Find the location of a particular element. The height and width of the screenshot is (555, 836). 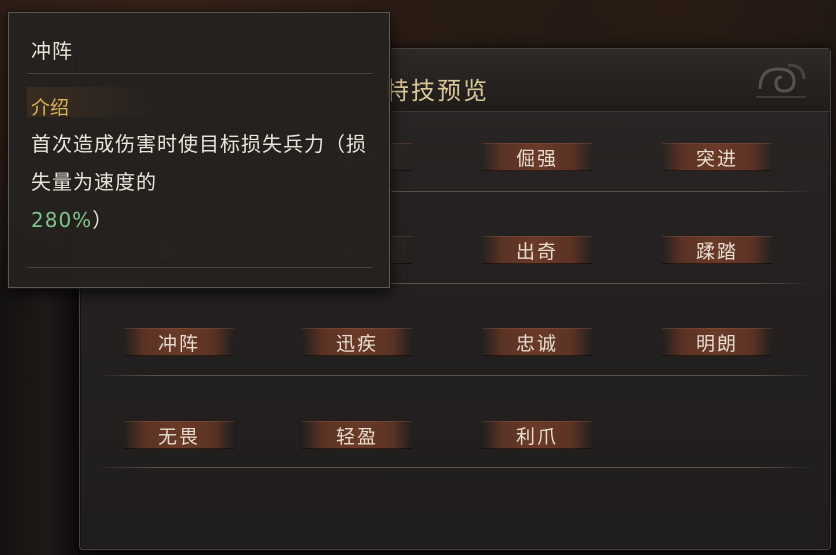

tooltip-desc-text: 首次造成伤害时使目标损失兵力（损失量为速度的 is located at coordinates (199, 163).